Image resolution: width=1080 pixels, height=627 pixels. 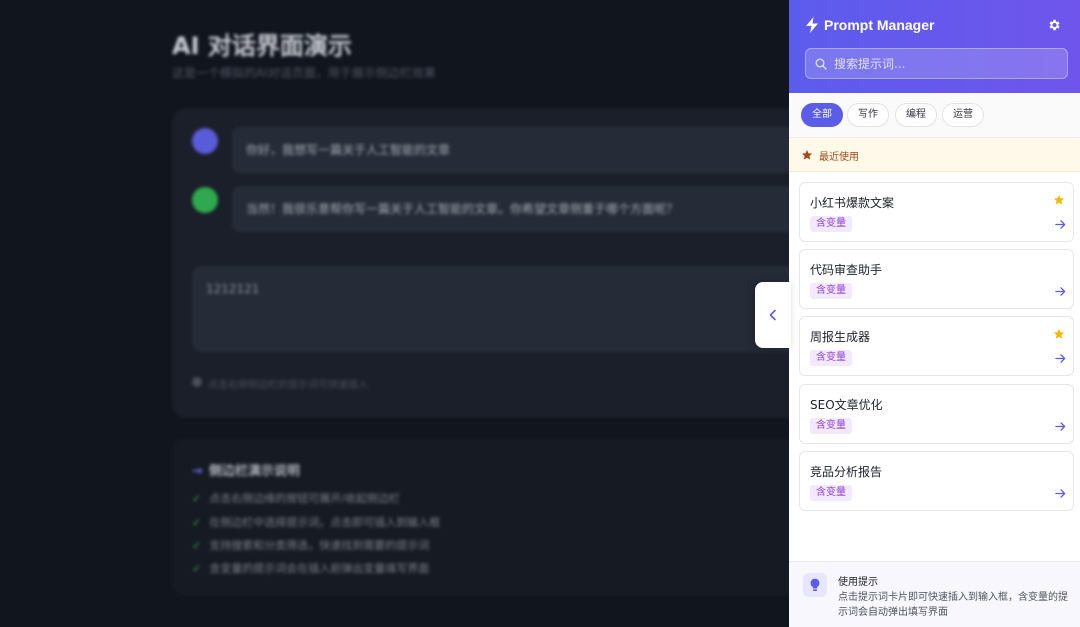 I want to click on guide-item: ✓ 支持搜索和分类筛选，快速找到需要的提示词, so click(x=311, y=545).